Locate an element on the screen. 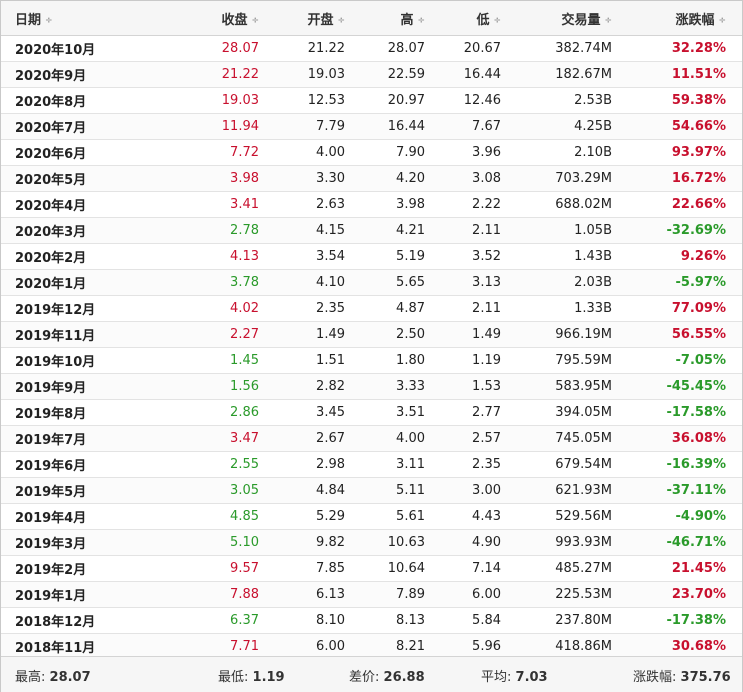  cell-date: 2020年8月 is located at coordinates (76, 100).